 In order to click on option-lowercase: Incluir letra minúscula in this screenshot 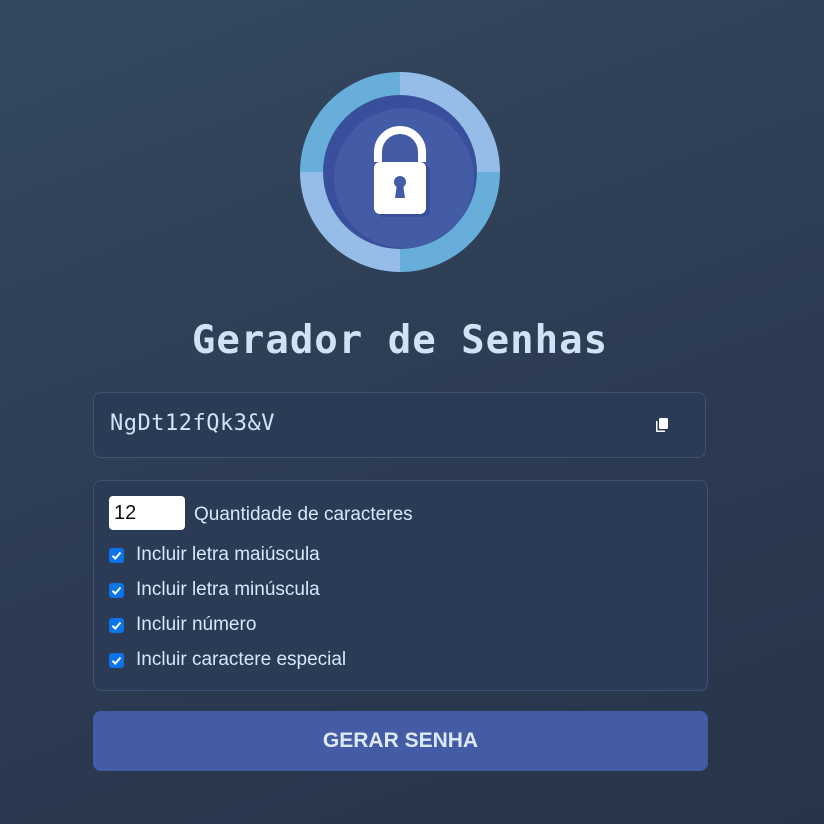, I will do `click(214, 590)`.